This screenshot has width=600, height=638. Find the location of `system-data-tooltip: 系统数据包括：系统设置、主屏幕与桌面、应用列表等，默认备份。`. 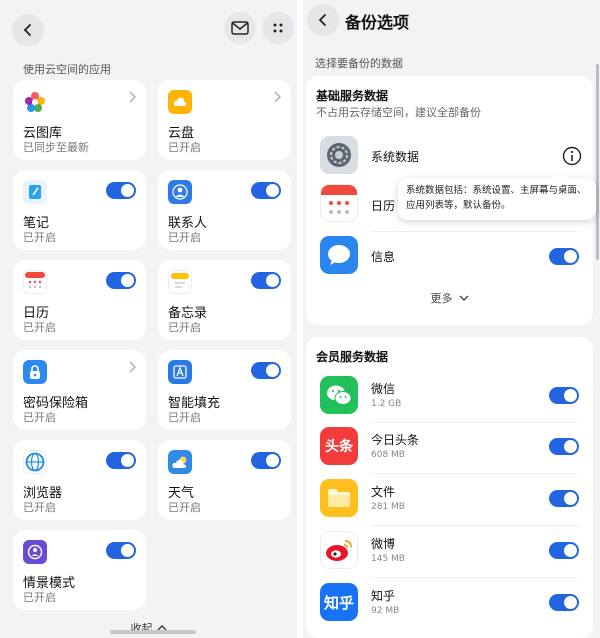

system-data-tooltip: 系统数据包括：系统设置、主屏幕与桌面、应用列表等，默认备份。 is located at coordinates (497, 196).